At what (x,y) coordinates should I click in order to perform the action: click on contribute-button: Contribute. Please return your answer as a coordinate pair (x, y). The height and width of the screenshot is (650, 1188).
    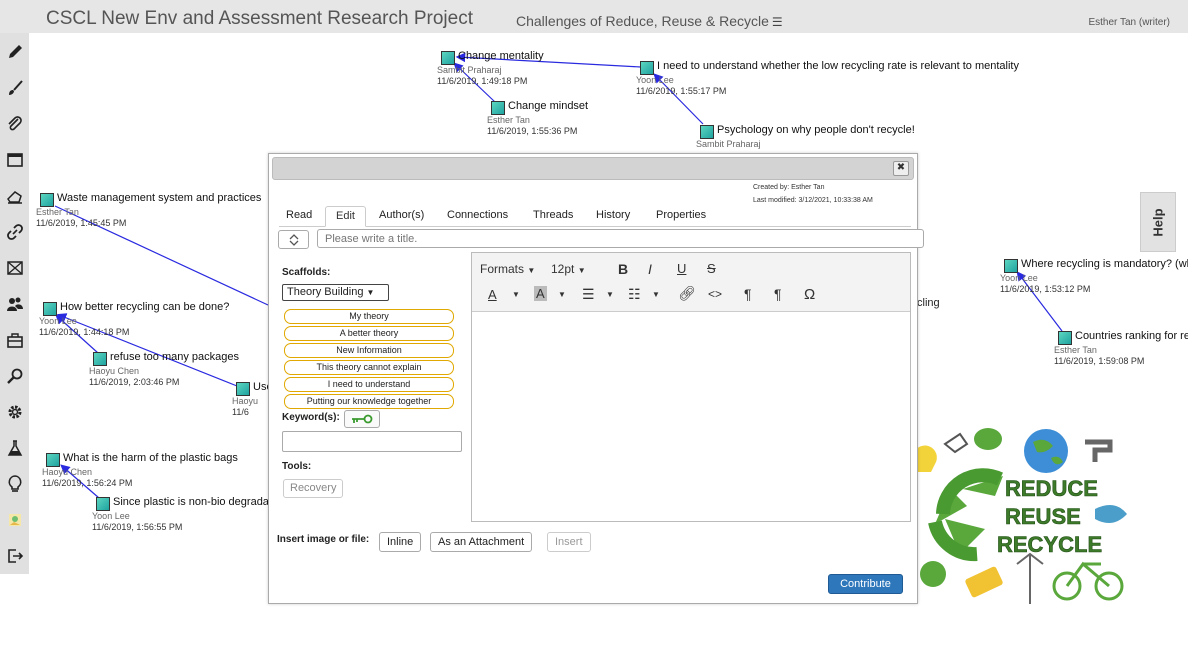
    Looking at the image, I should click on (865, 584).